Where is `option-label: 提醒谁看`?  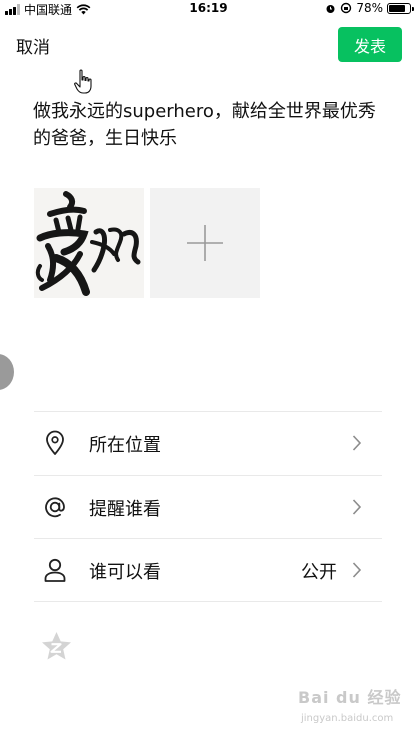 option-label: 提醒谁看 is located at coordinates (125, 509).